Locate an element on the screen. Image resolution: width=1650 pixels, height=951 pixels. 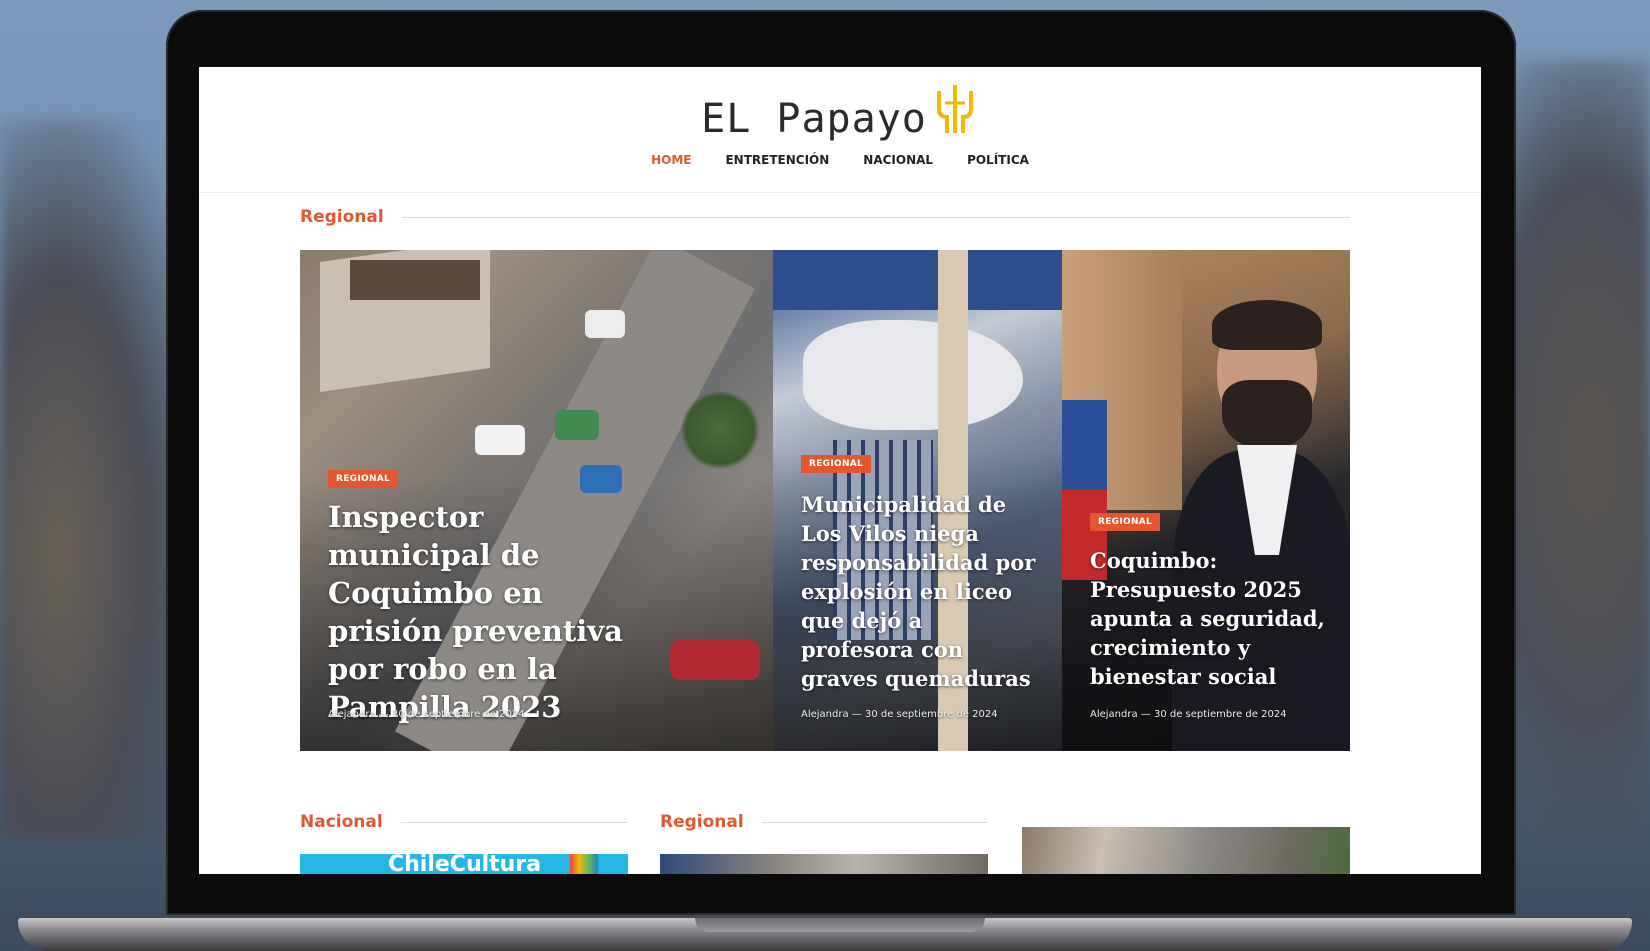
section-title-nacional: Nacional is located at coordinates (341, 822).